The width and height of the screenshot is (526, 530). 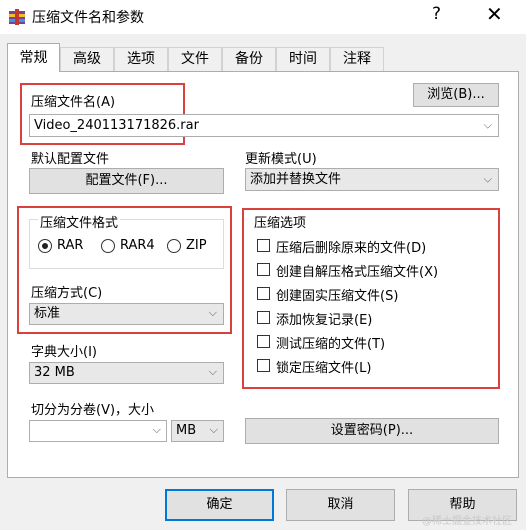 I want to click on method-select: 标准 ⌵, so click(x=126, y=314).